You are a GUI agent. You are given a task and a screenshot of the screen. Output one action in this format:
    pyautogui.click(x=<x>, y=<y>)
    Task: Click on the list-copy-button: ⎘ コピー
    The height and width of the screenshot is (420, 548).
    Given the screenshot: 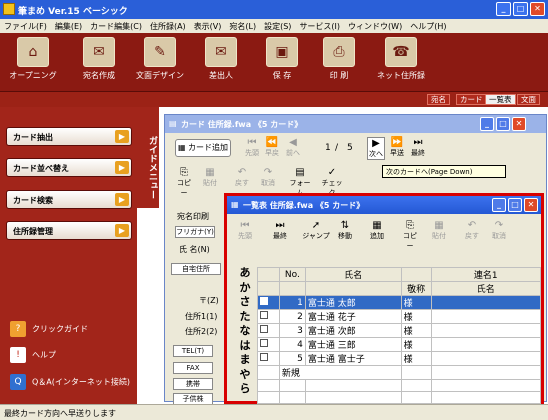 What is the action you would take?
    pyautogui.click(x=410, y=235)
    